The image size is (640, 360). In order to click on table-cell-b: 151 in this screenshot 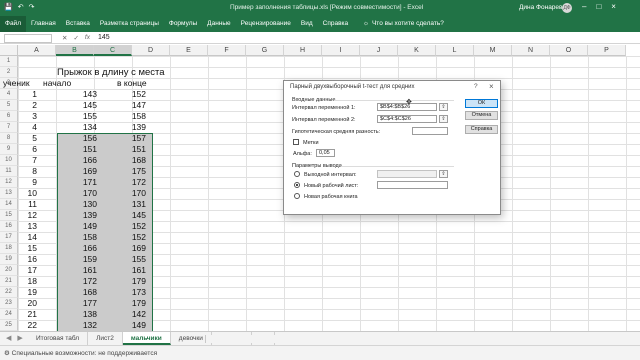, I will do `click(77, 149)`.